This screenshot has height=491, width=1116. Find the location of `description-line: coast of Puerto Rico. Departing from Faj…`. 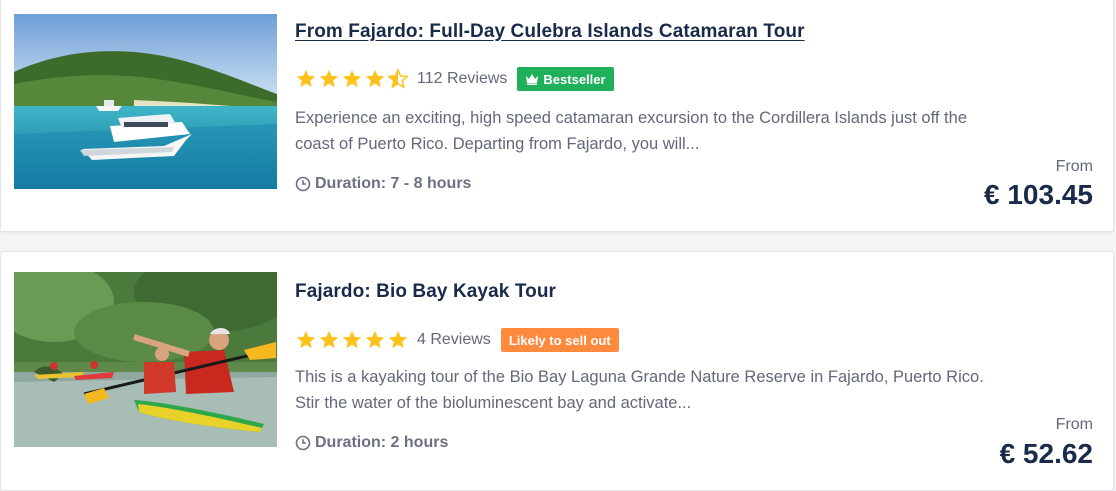

description-line: coast of Puerto Rico. Departing from Faj… is located at coordinates (497, 144).